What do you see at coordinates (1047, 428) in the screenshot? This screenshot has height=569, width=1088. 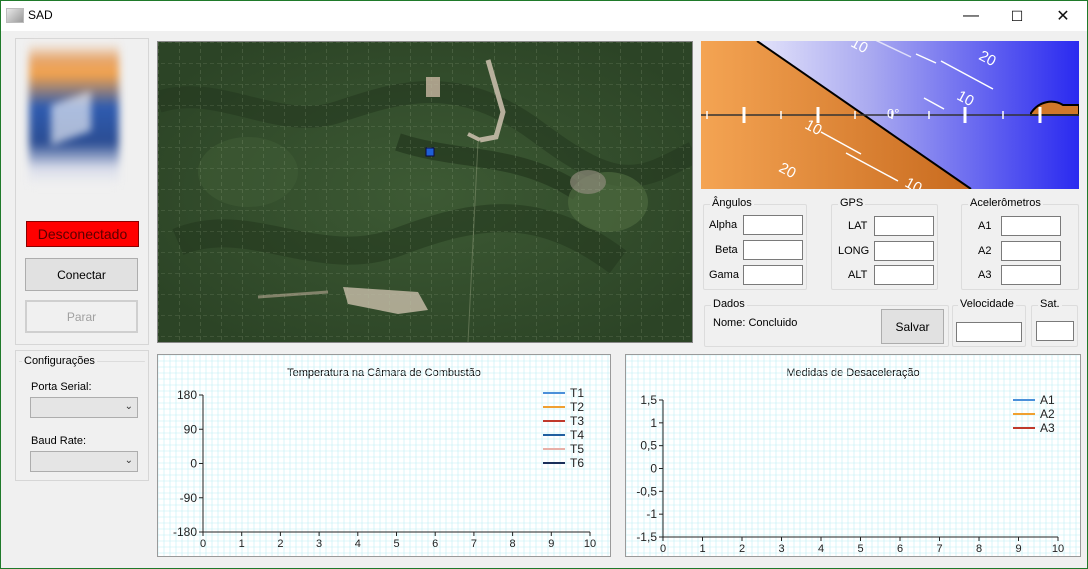 I see `legend-label: A3` at bounding box center [1047, 428].